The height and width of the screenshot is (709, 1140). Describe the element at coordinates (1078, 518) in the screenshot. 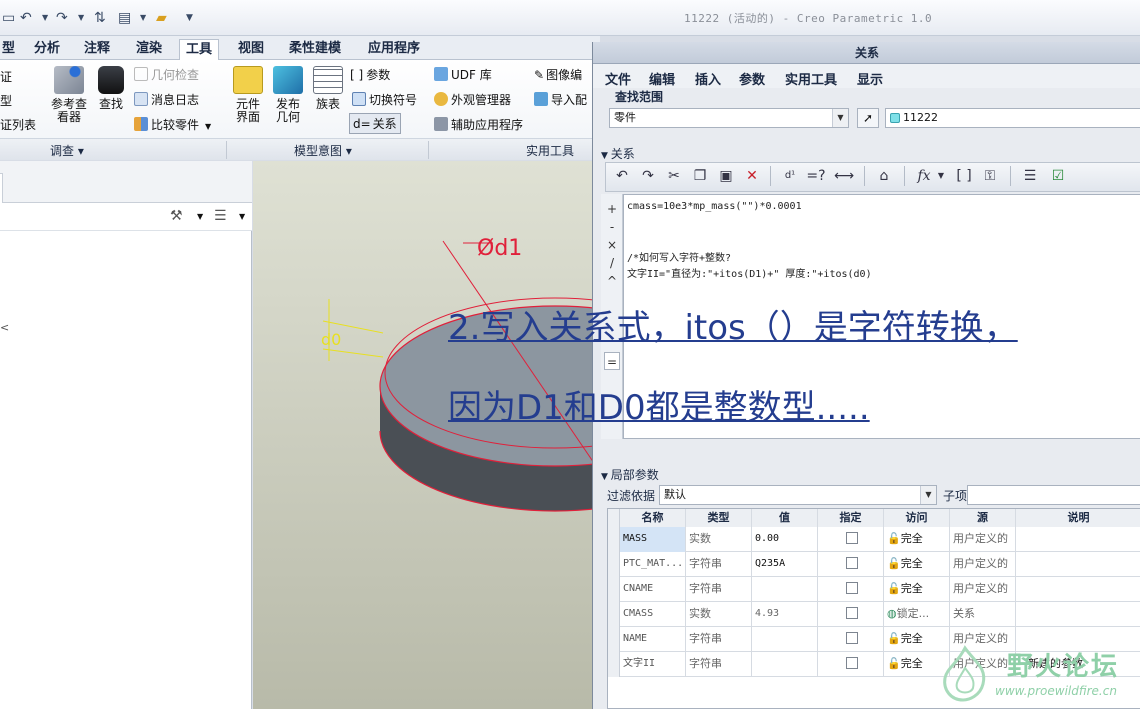

I see `column-description: 说明` at that location.